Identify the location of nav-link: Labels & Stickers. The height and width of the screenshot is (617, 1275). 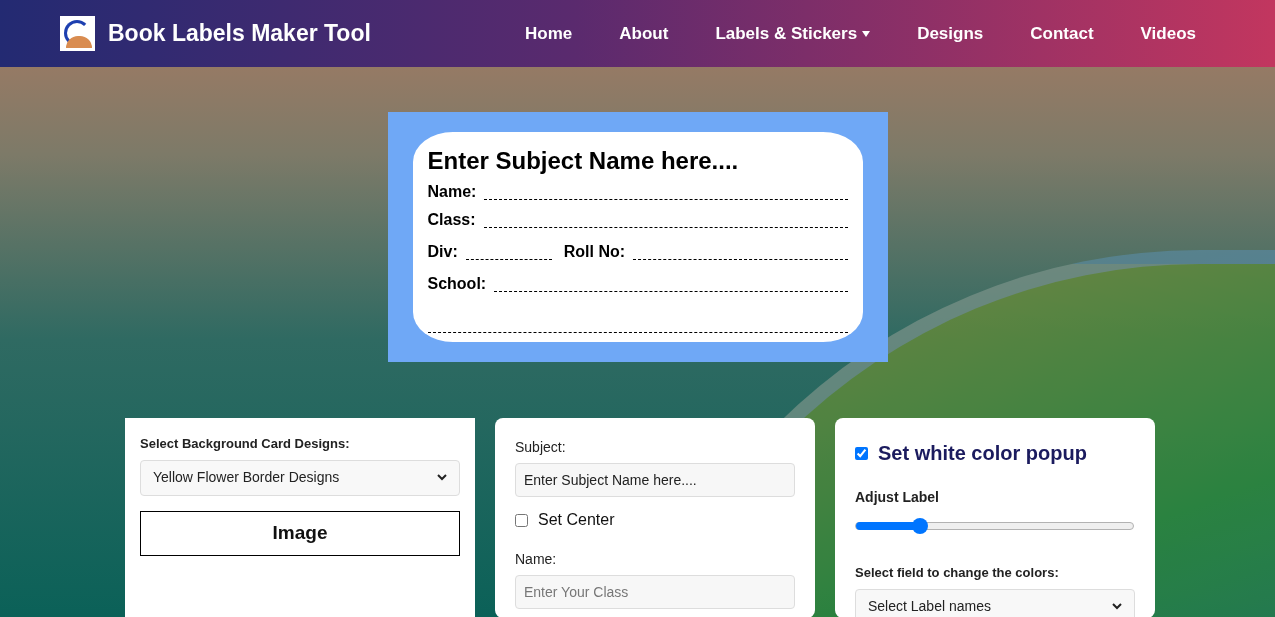
(793, 33).